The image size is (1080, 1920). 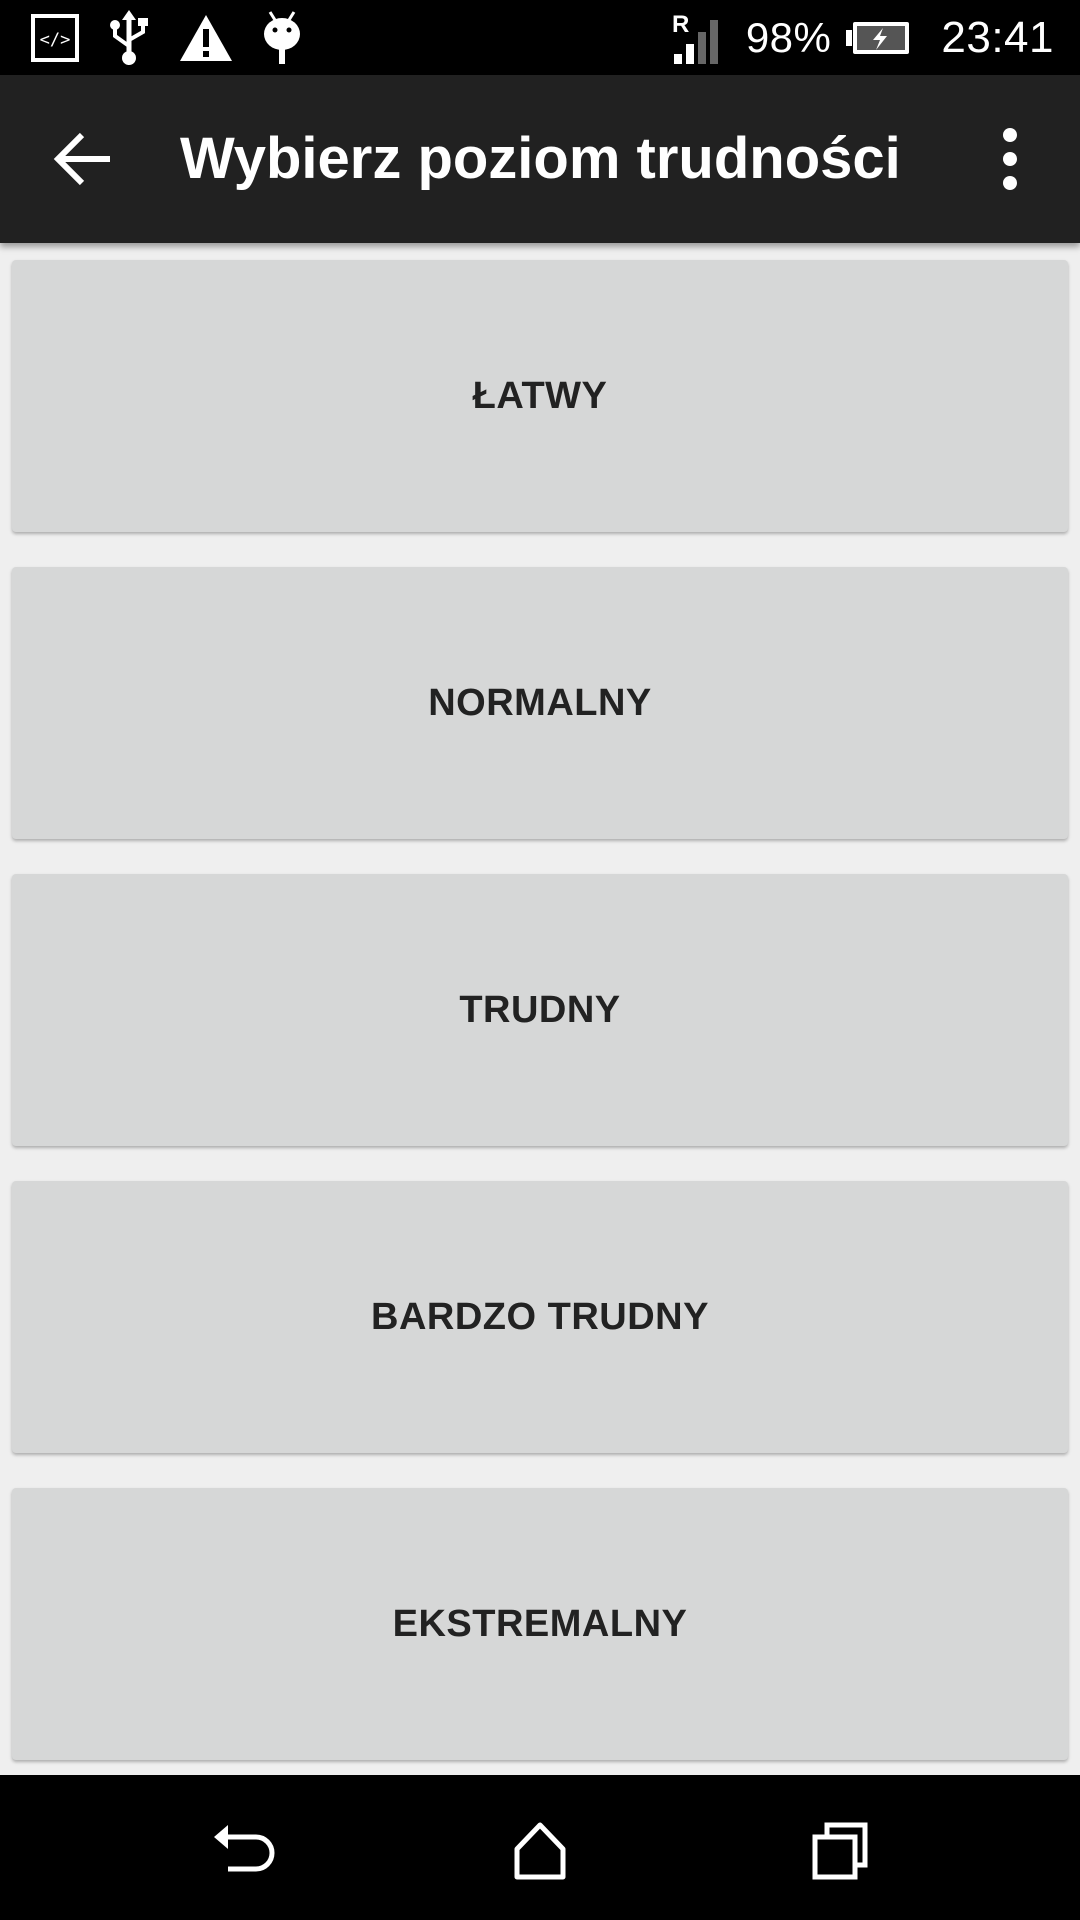 I want to click on warning-icon, so click(x=206, y=38).